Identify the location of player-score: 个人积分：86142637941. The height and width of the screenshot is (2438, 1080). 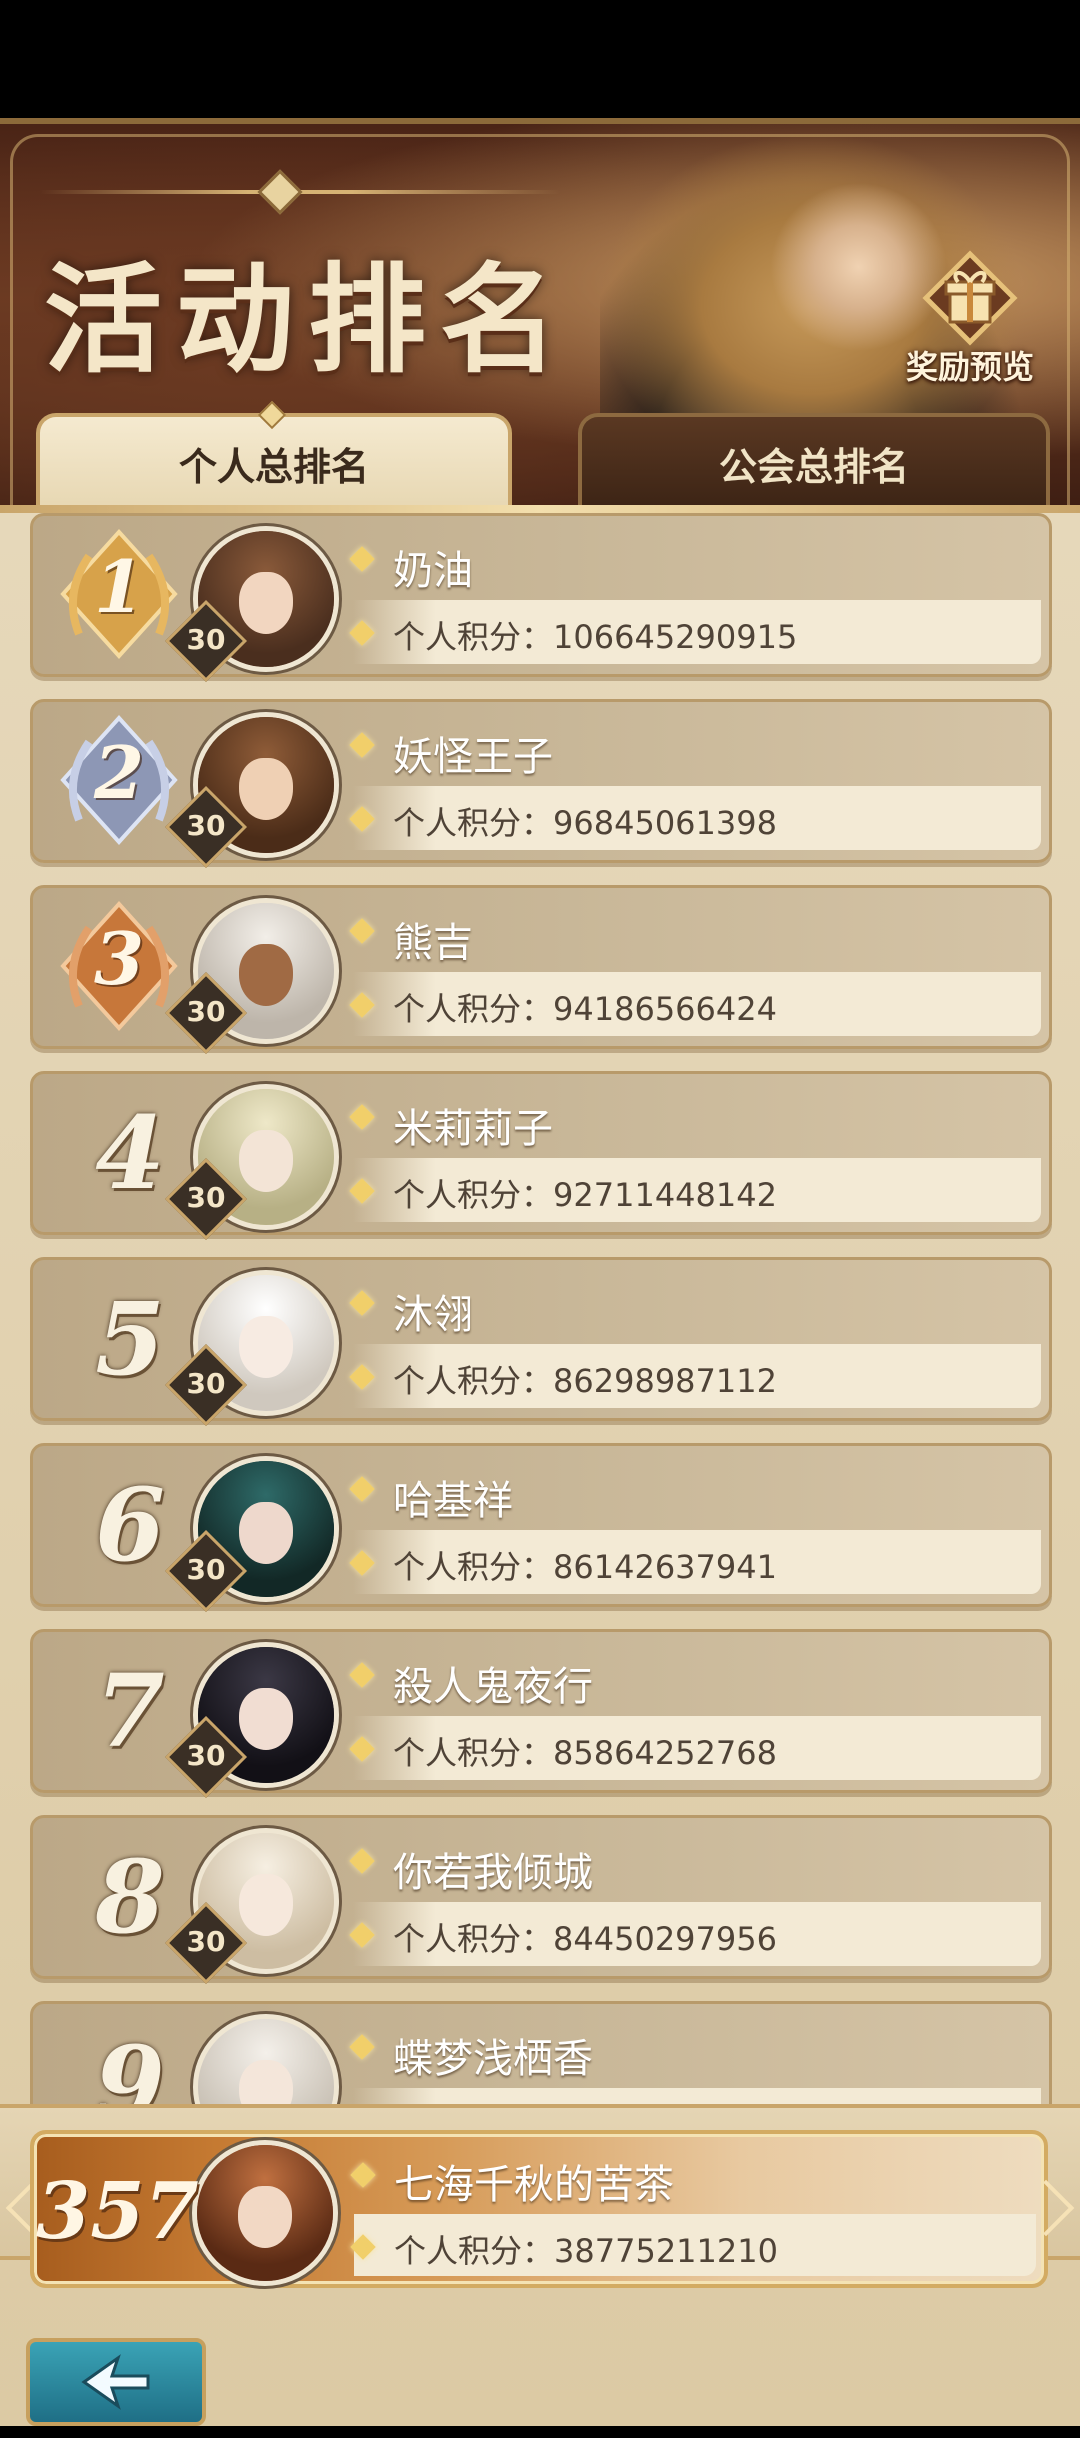
(585, 1565).